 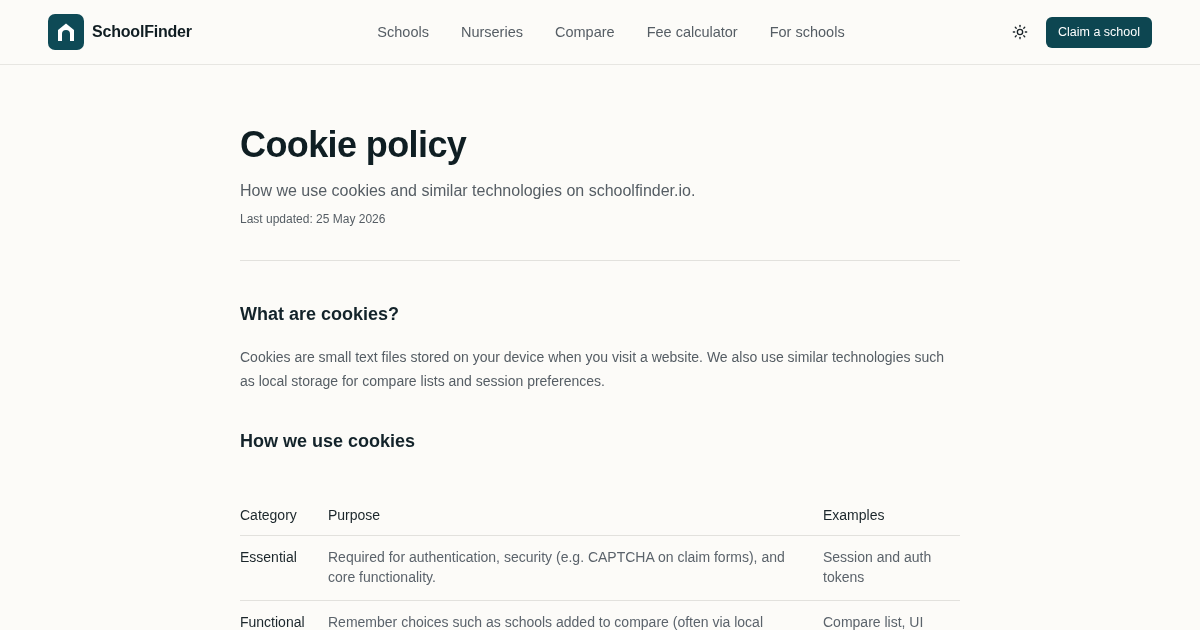 What do you see at coordinates (272, 622) in the screenshot?
I see `table-cell: Functional` at bounding box center [272, 622].